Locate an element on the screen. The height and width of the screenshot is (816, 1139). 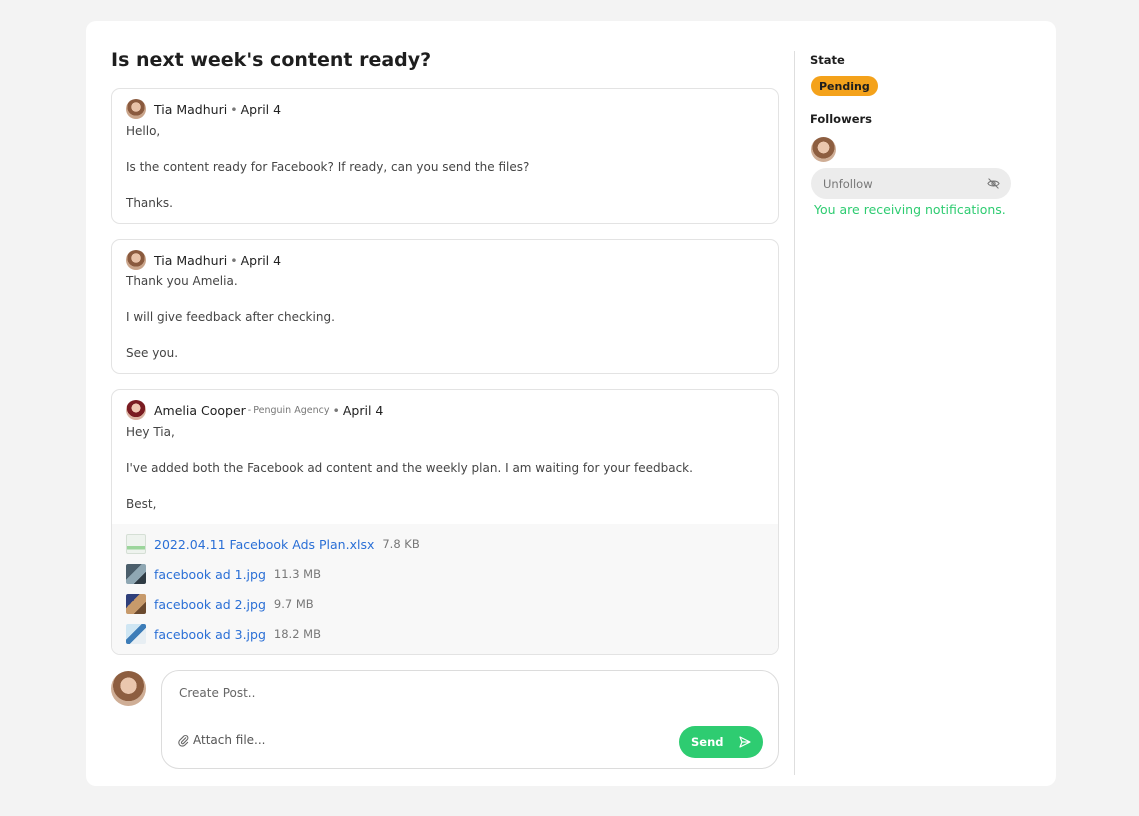
post-composer: Attach file... Send is located at coordinates (470, 719).